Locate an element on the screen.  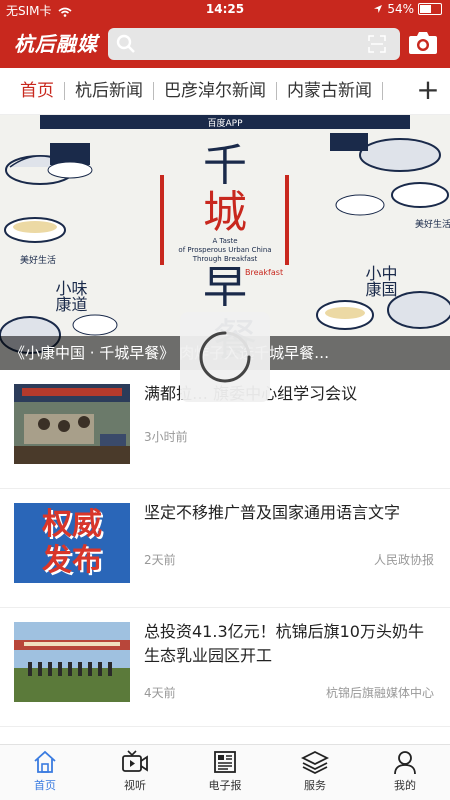
tab-inner-mongolia-news: 内蒙古新闻 is located at coordinates (330, 91).